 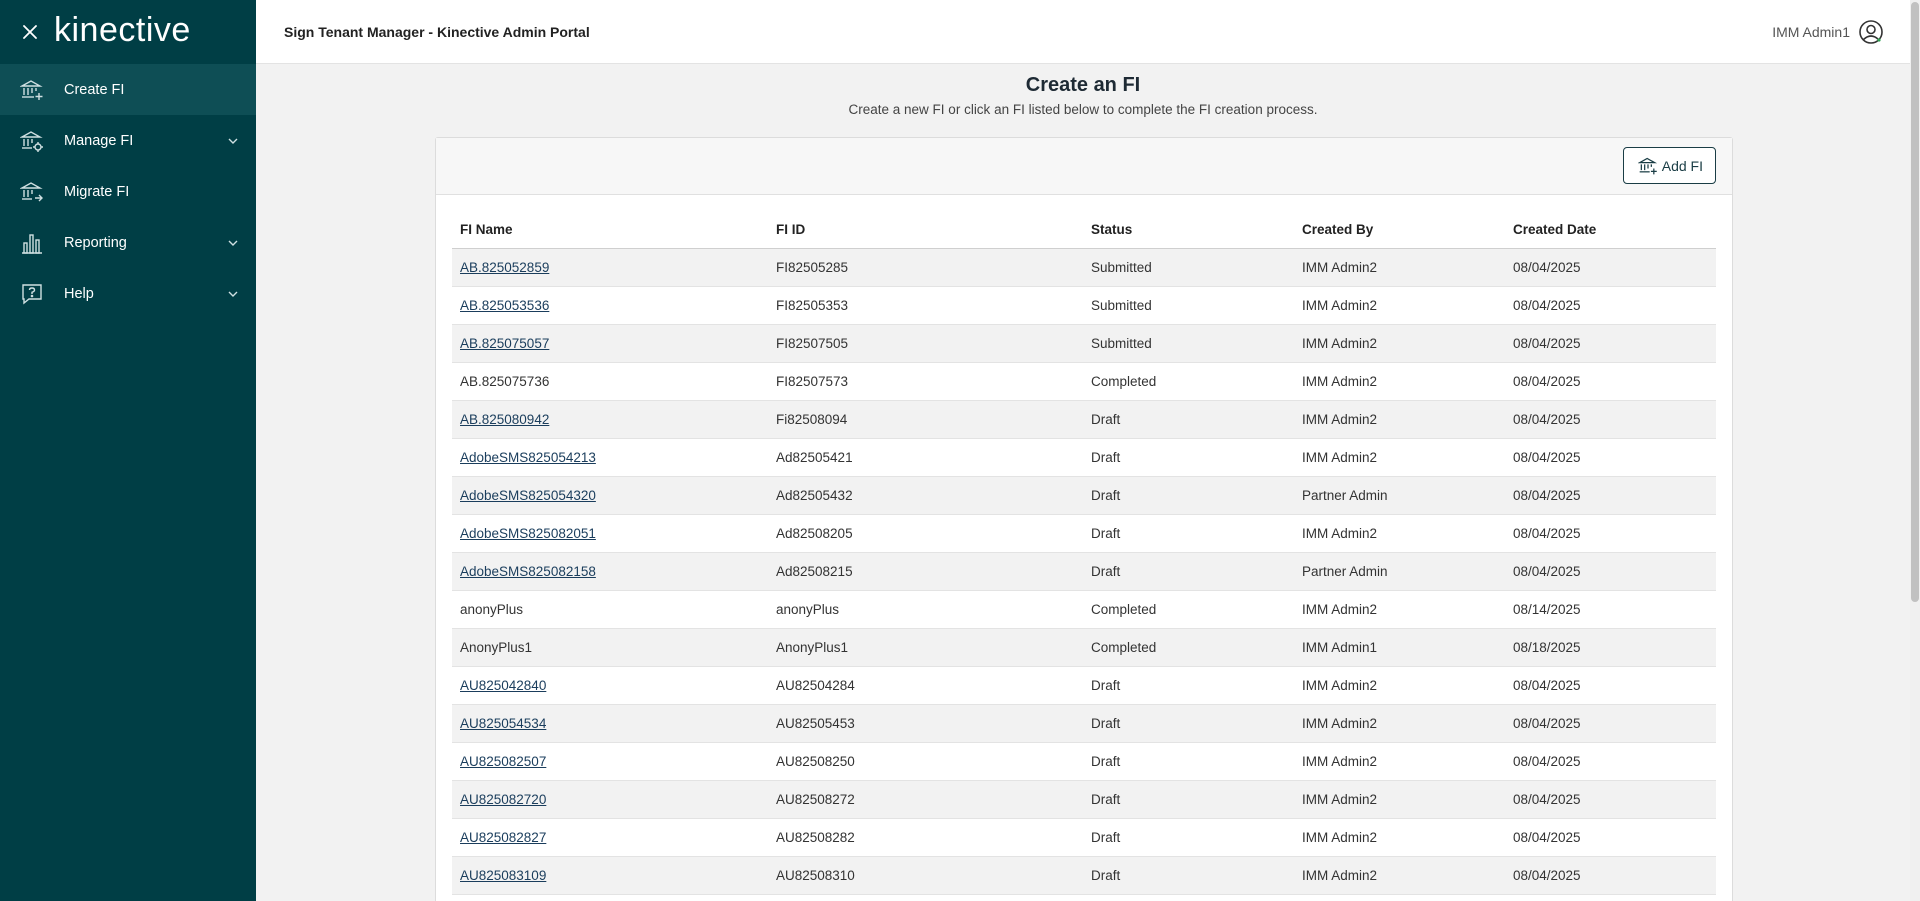 What do you see at coordinates (30, 32) in the screenshot?
I see `close-icon` at bounding box center [30, 32].